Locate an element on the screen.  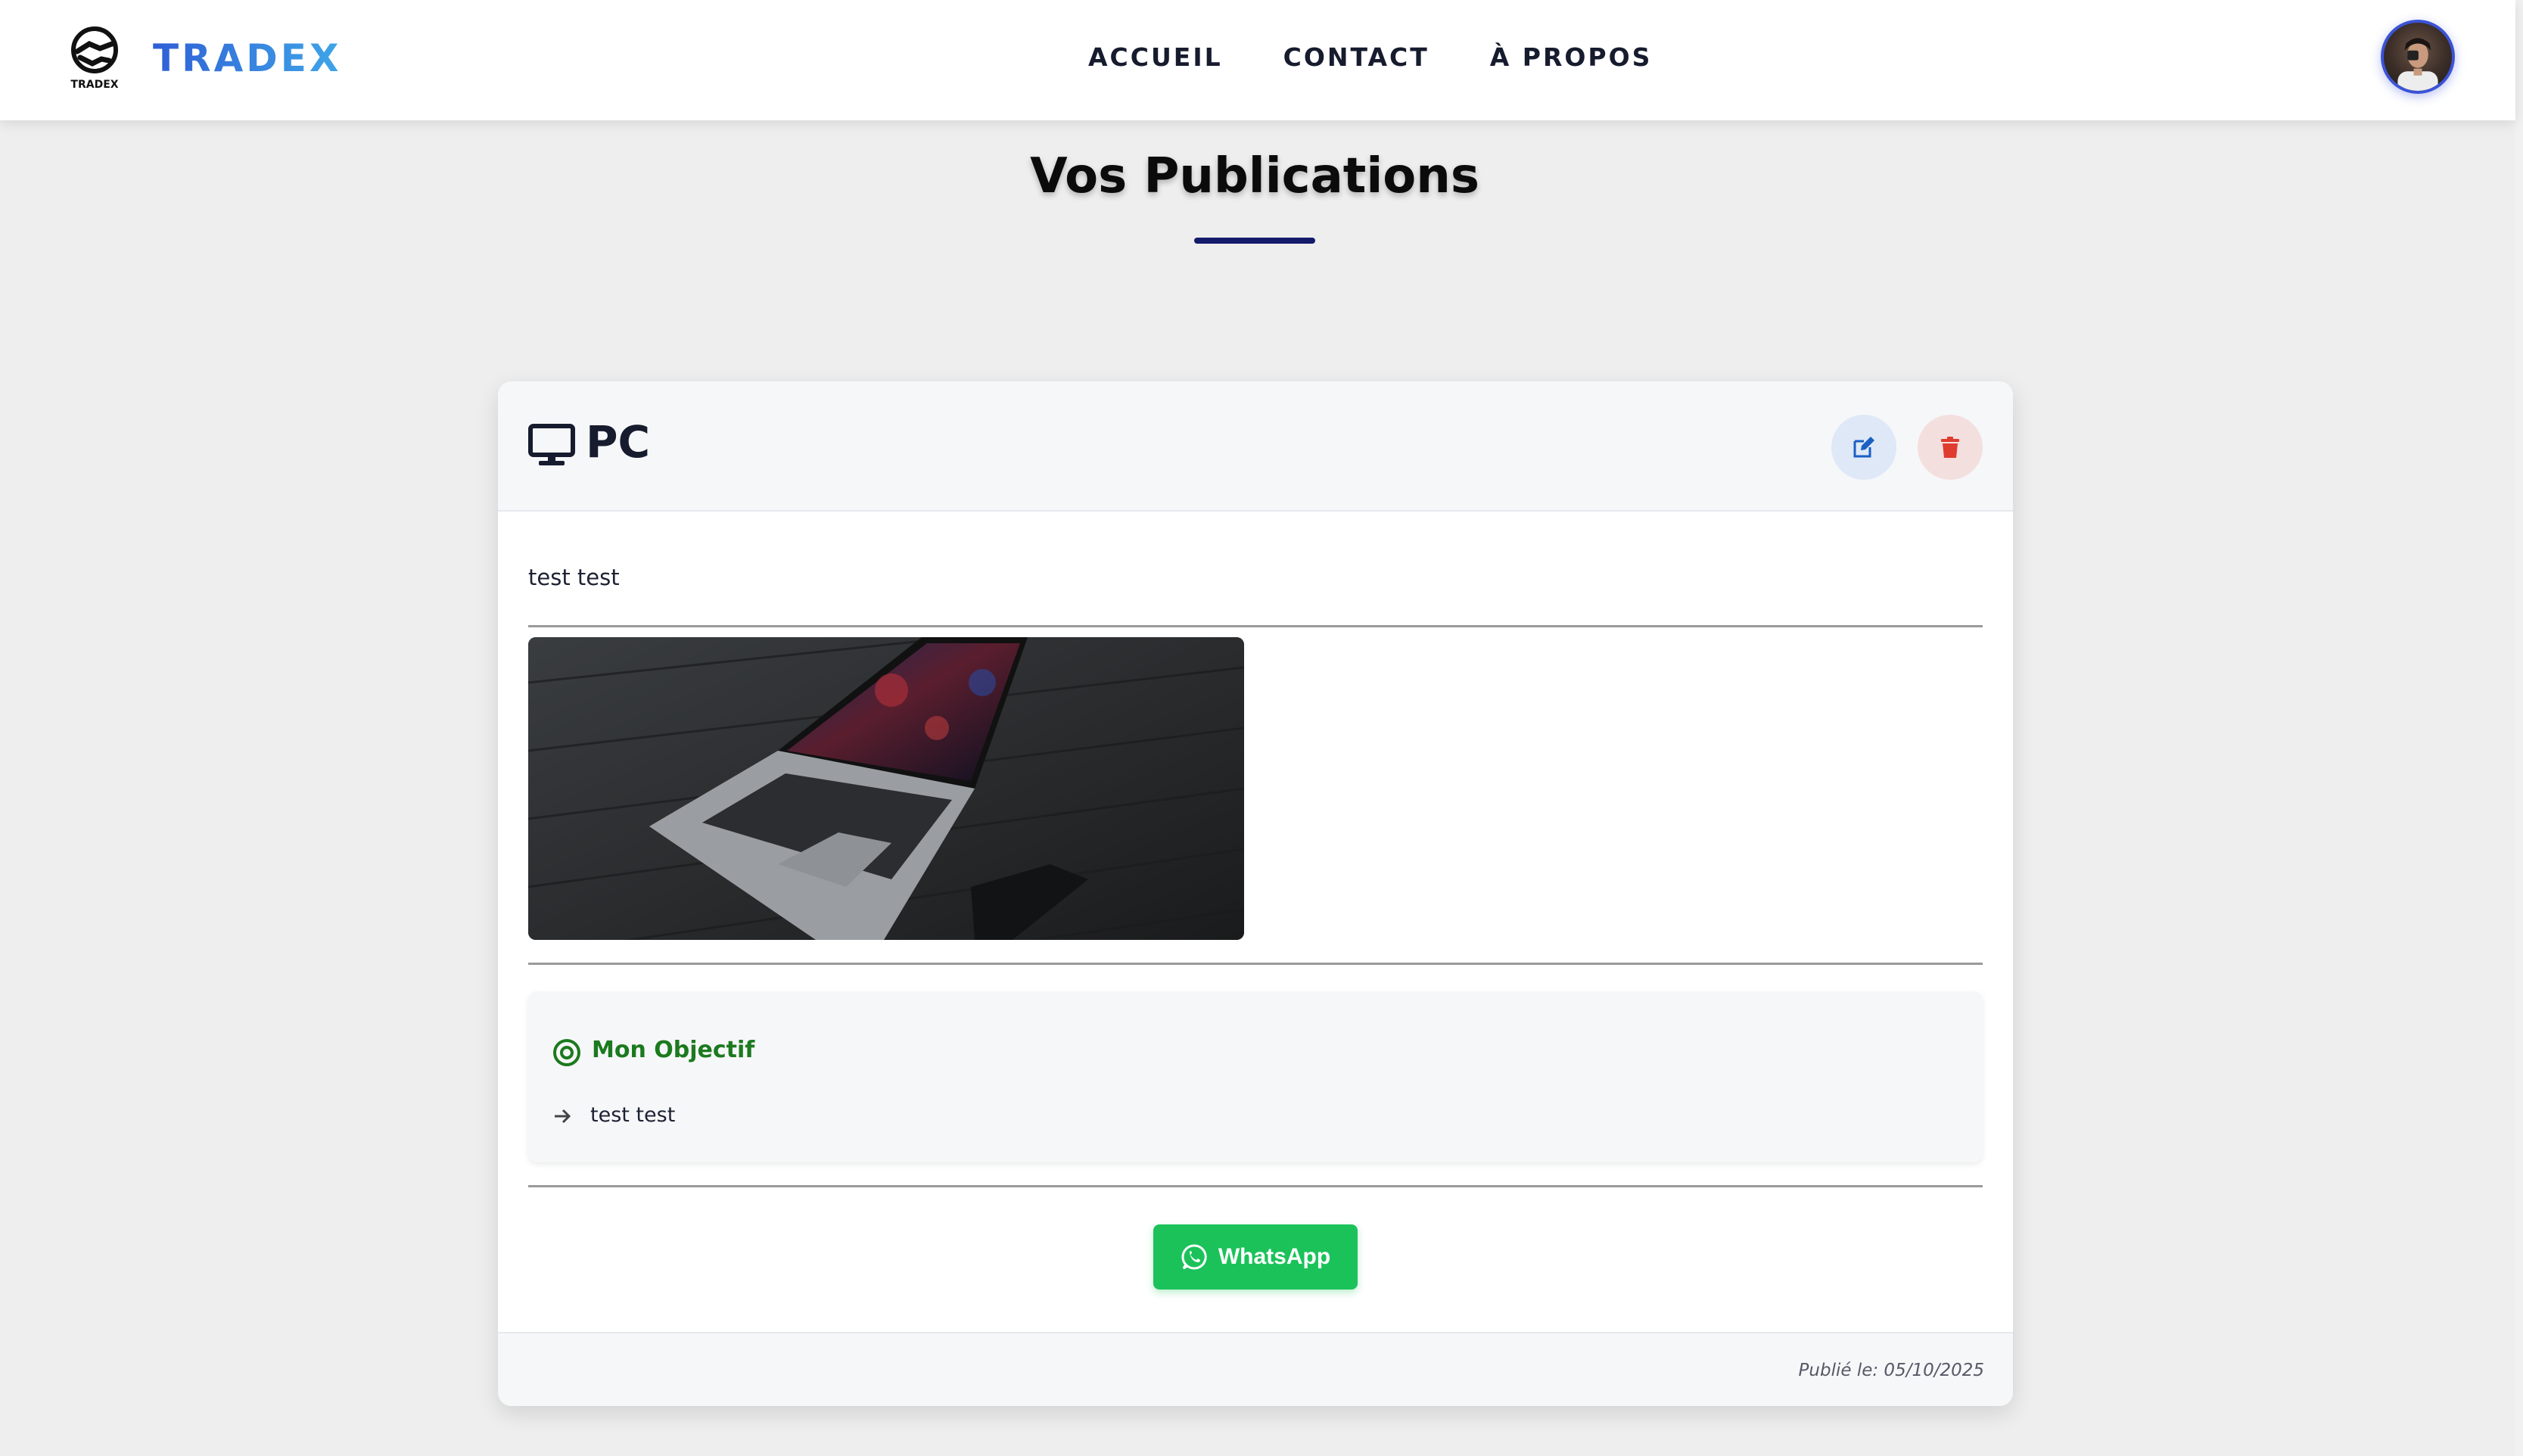
whatsapp-button: WhatsApp is located at coordinates (1255, 1257).